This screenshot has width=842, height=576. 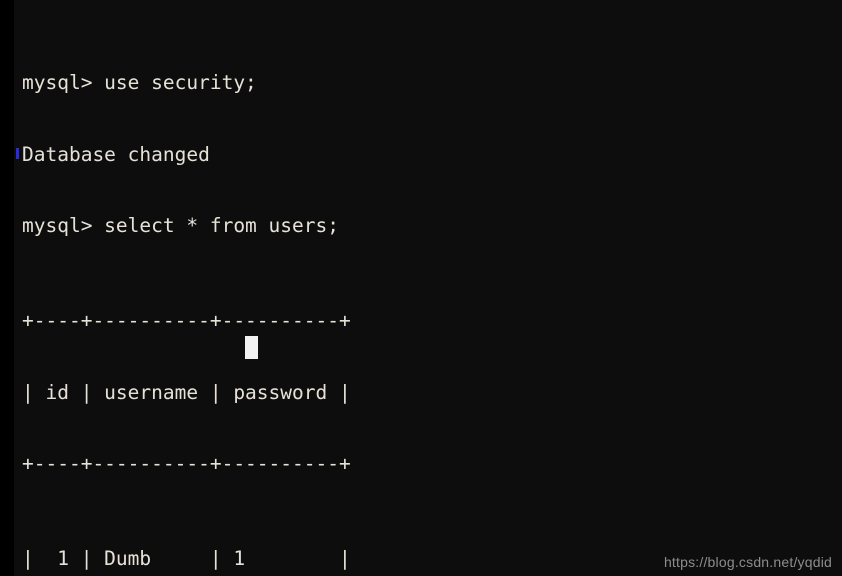 I want to click on render-artifact, so click(x=17, y=153).